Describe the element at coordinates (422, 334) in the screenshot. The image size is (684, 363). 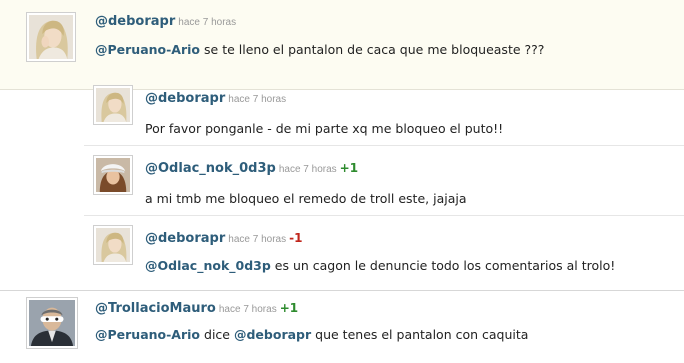
I see `comment-text: que tenes el pantalon con caquita` at that location.